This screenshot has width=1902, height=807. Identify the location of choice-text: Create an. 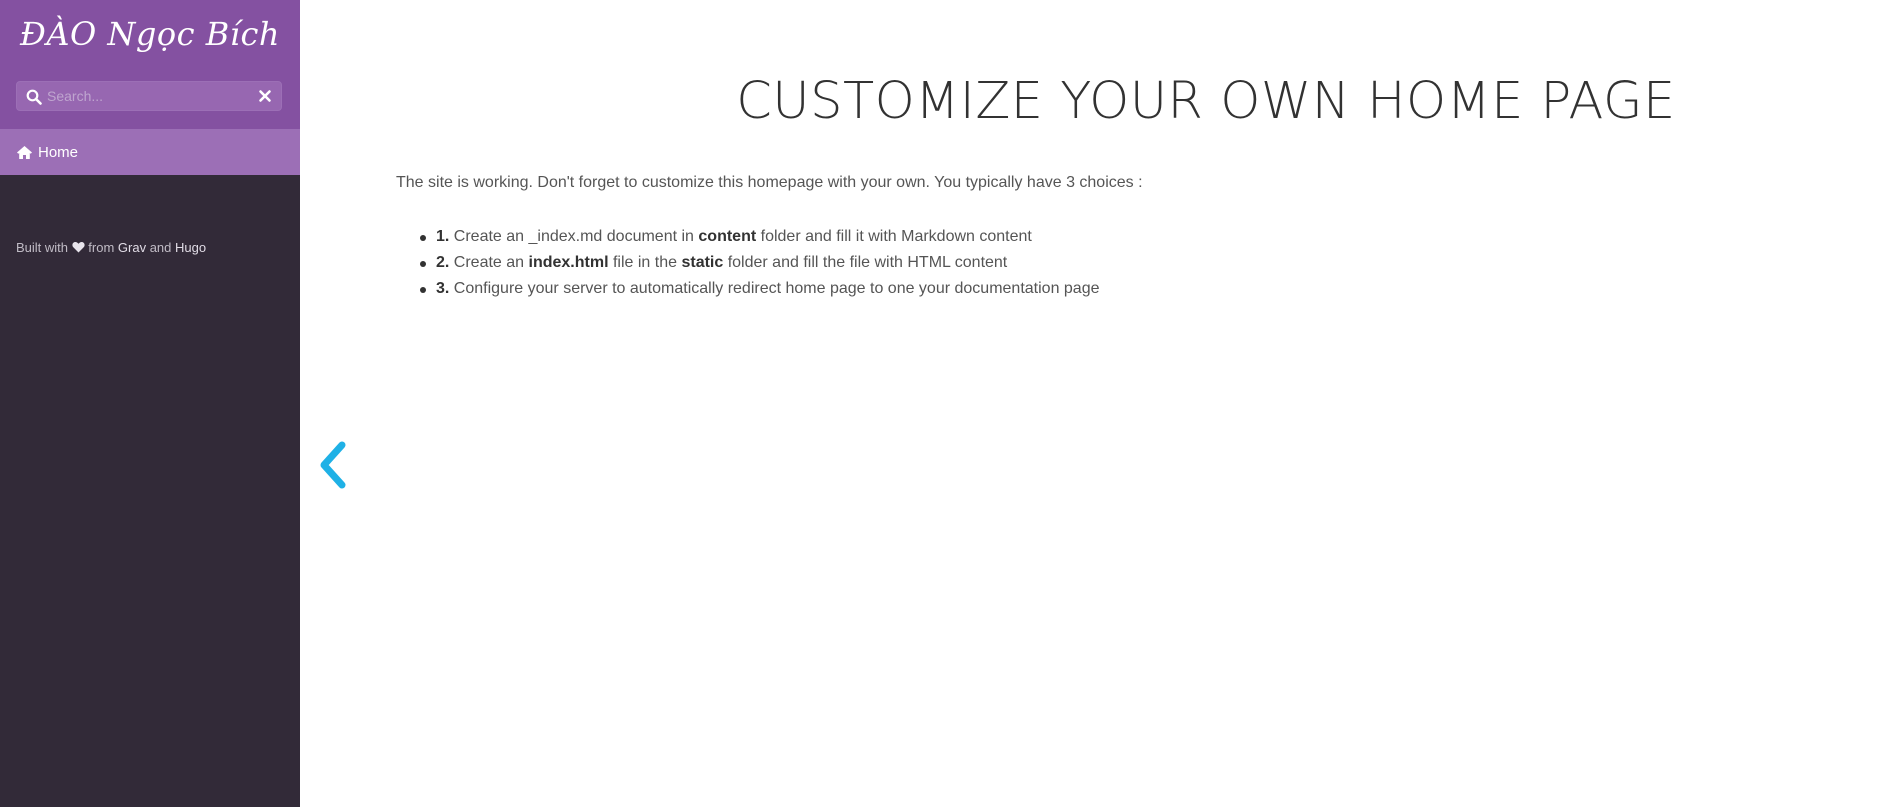
(491, 262).